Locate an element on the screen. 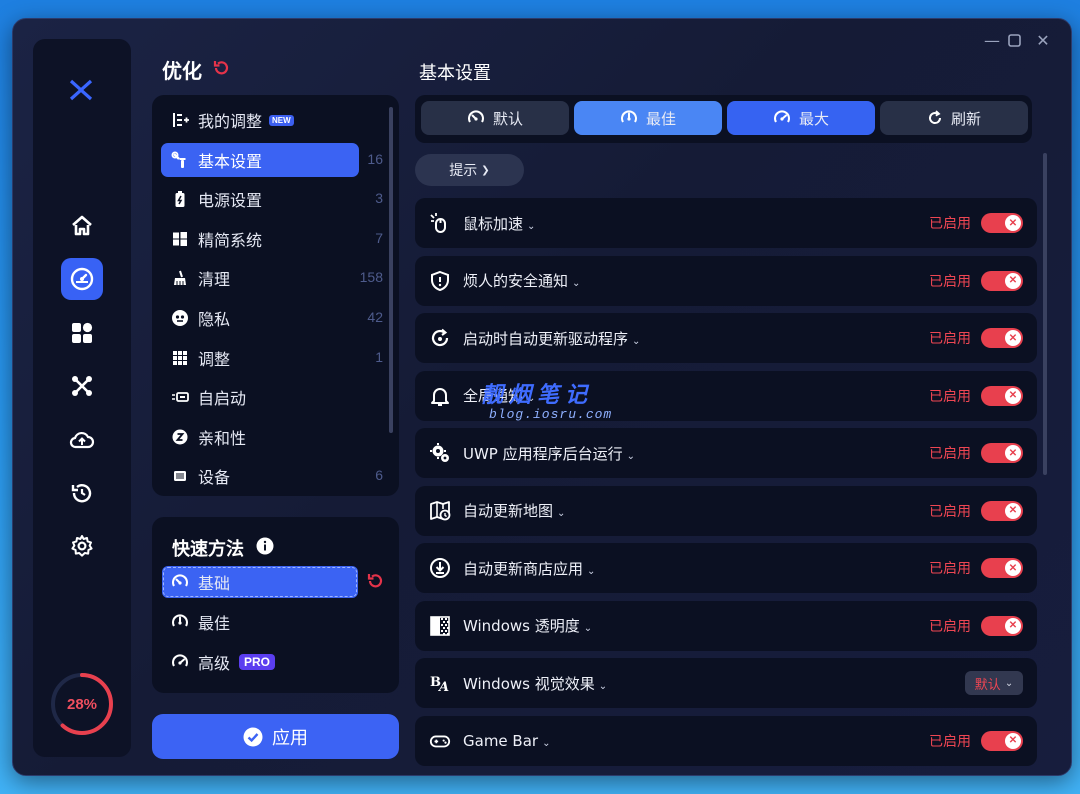 The image size is (1080, 794). setting-label: UWP 应用程序后台运行 ⌄ is located at coordinates (549, 453).